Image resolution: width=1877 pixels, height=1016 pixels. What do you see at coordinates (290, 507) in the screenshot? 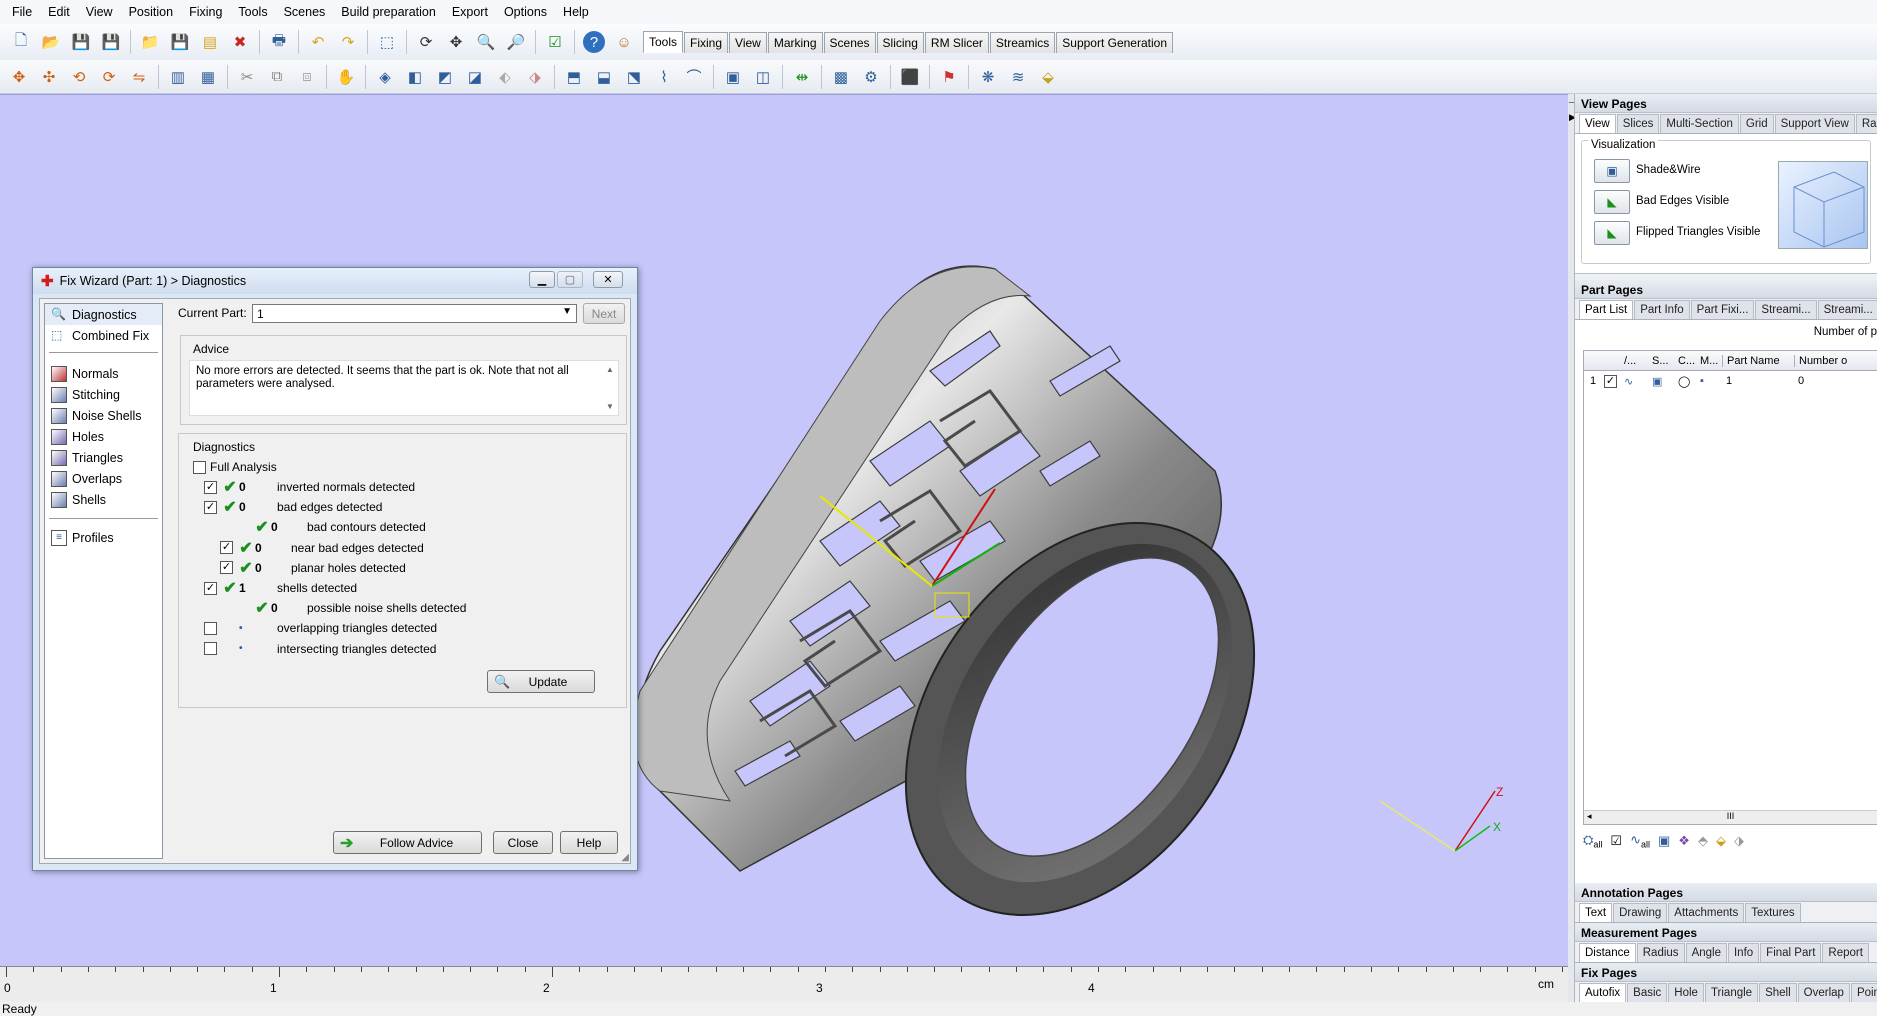
I see `diagnostic-row: ✓ ✔ 0 bad edges detected` at bounding box center [290, 507].